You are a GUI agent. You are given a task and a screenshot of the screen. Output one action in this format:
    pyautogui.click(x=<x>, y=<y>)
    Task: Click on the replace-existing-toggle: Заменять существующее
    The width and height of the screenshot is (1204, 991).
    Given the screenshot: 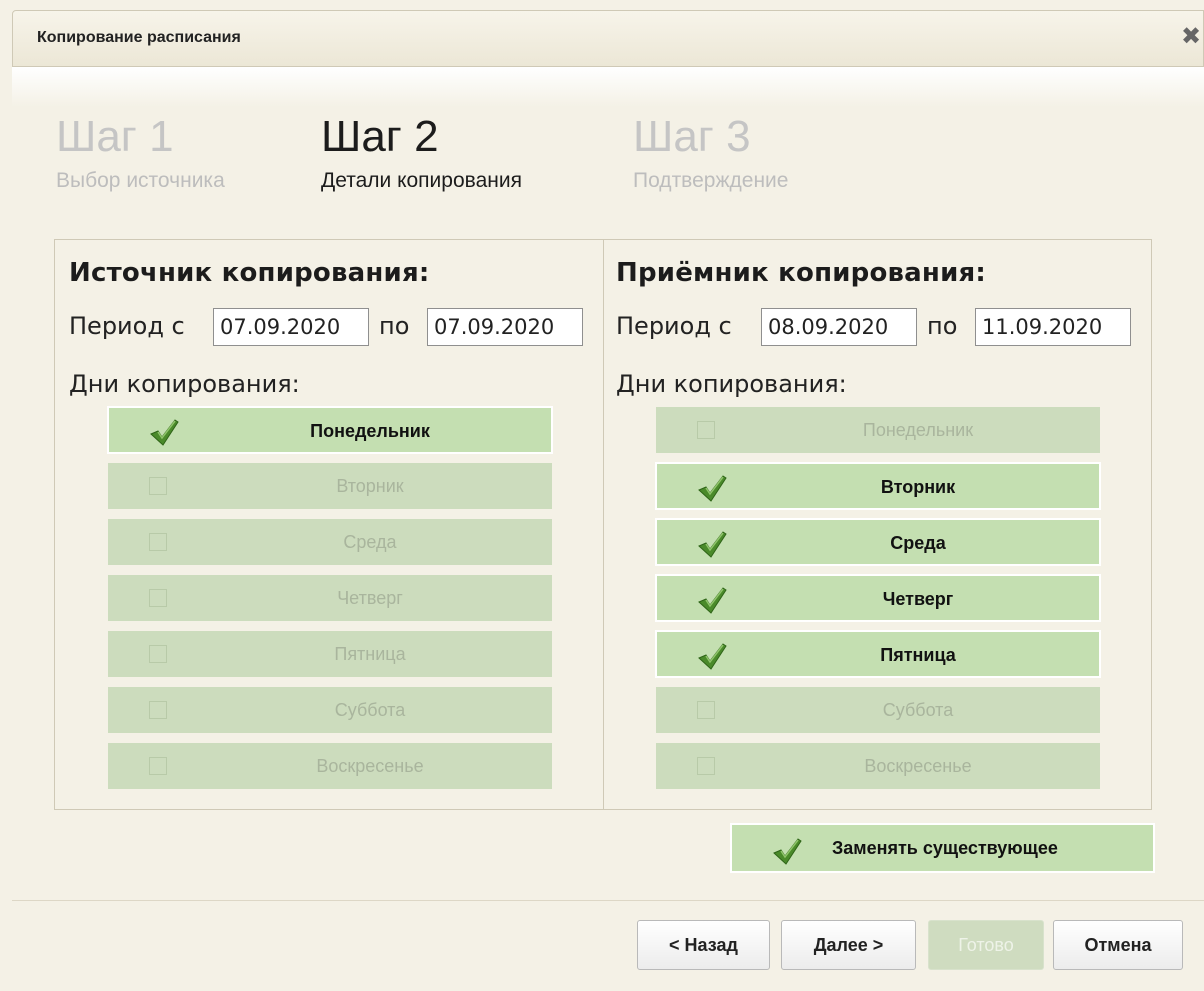 What is the action you would take?
    pyautogui.click(x=942, y=848)
    